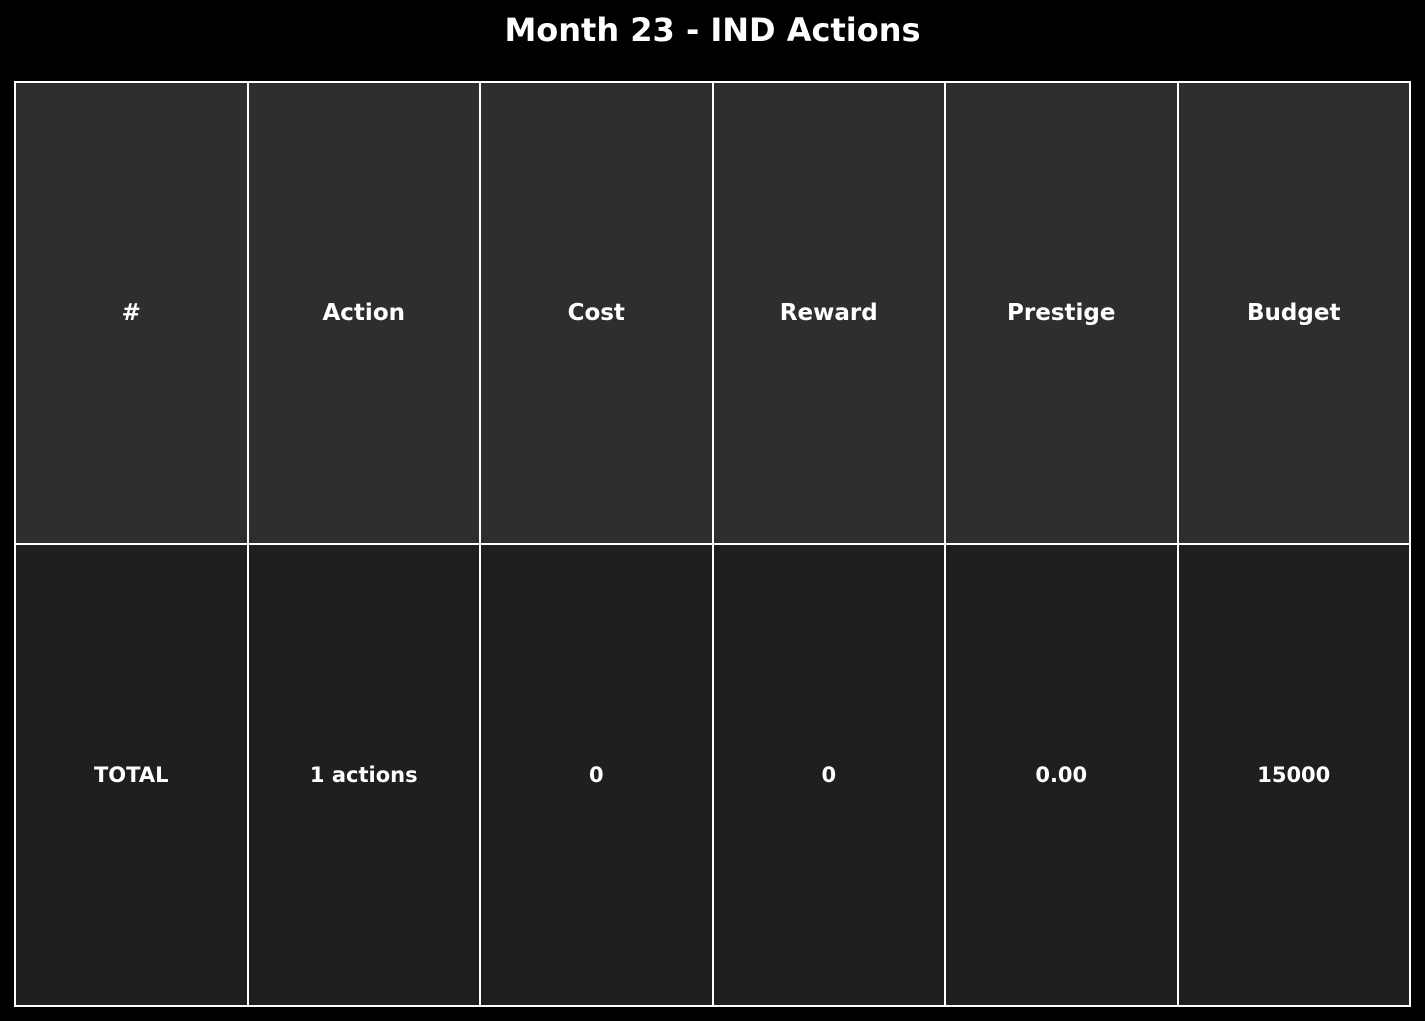 The width and height of the screenshot is (1425, 1021). What do you see at coordinates (1061, 775) in the screenshot?
I see `cell-prestige: 0.00` at bounding box center [1061, 775].